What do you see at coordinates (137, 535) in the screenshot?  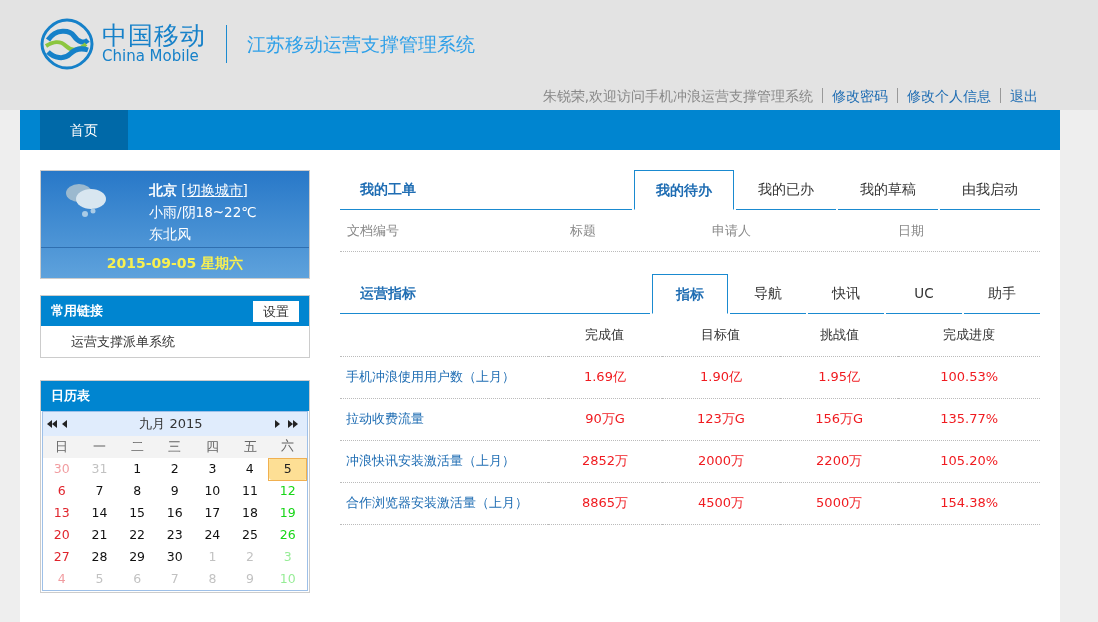 I see `calendar-day: 22` at bounding box center [137, 535].